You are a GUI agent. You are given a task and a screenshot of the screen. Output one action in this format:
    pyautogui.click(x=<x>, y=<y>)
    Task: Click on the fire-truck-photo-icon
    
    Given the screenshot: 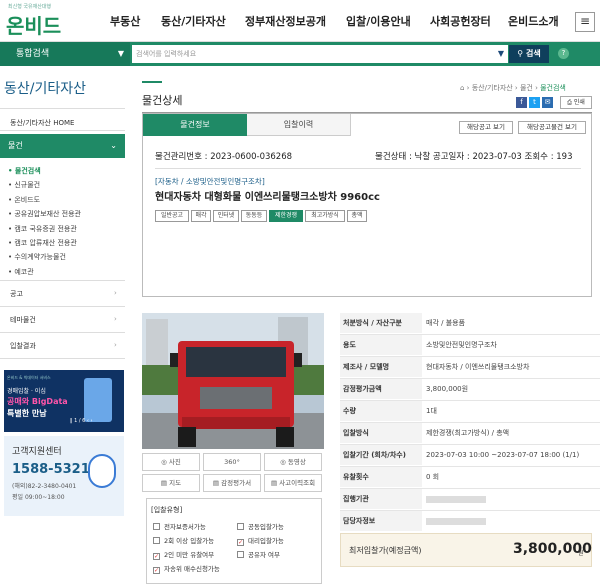 What is the action you would take?
    pyautogui.click(x=233, y=381)
    